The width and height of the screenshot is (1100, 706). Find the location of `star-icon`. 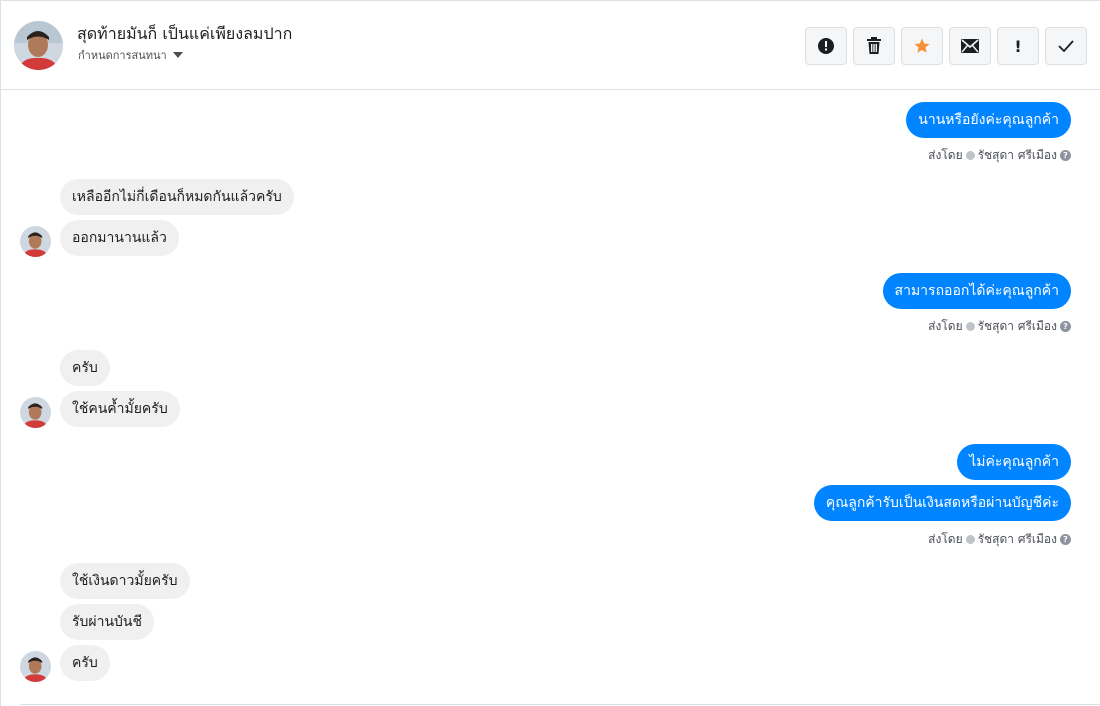

star-icon is located at coordinates (922, 45).